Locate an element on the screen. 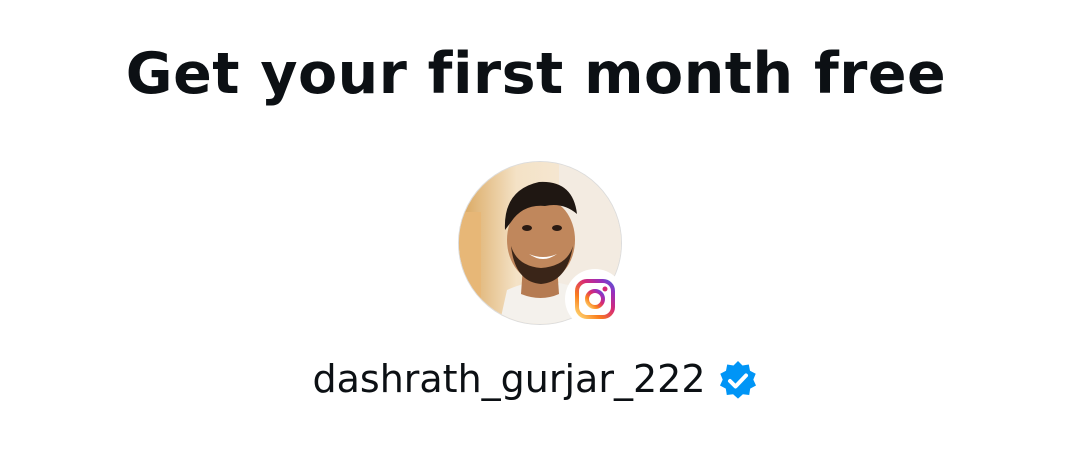 The width and height of the screenshot is (1072, 466). verified-badge-icon is located at coordinates (737, 380).